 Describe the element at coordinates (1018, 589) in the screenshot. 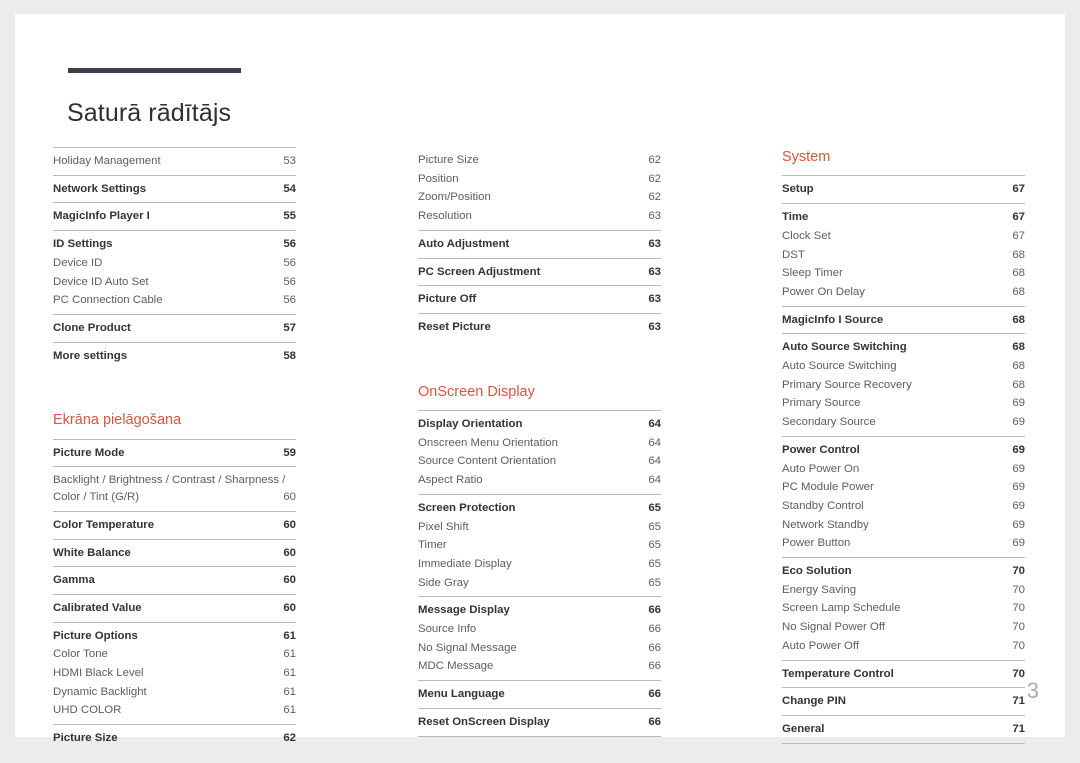

I see `toc-entry-page: 70` at that location.